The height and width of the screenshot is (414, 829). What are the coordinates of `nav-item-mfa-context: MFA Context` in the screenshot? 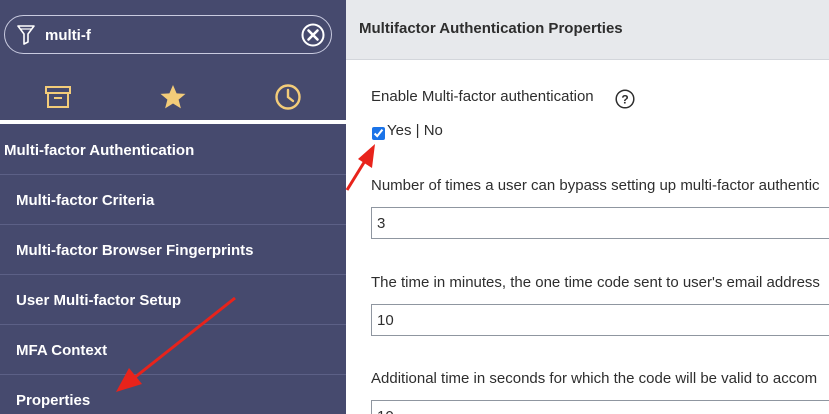 It's located at (173, 350).